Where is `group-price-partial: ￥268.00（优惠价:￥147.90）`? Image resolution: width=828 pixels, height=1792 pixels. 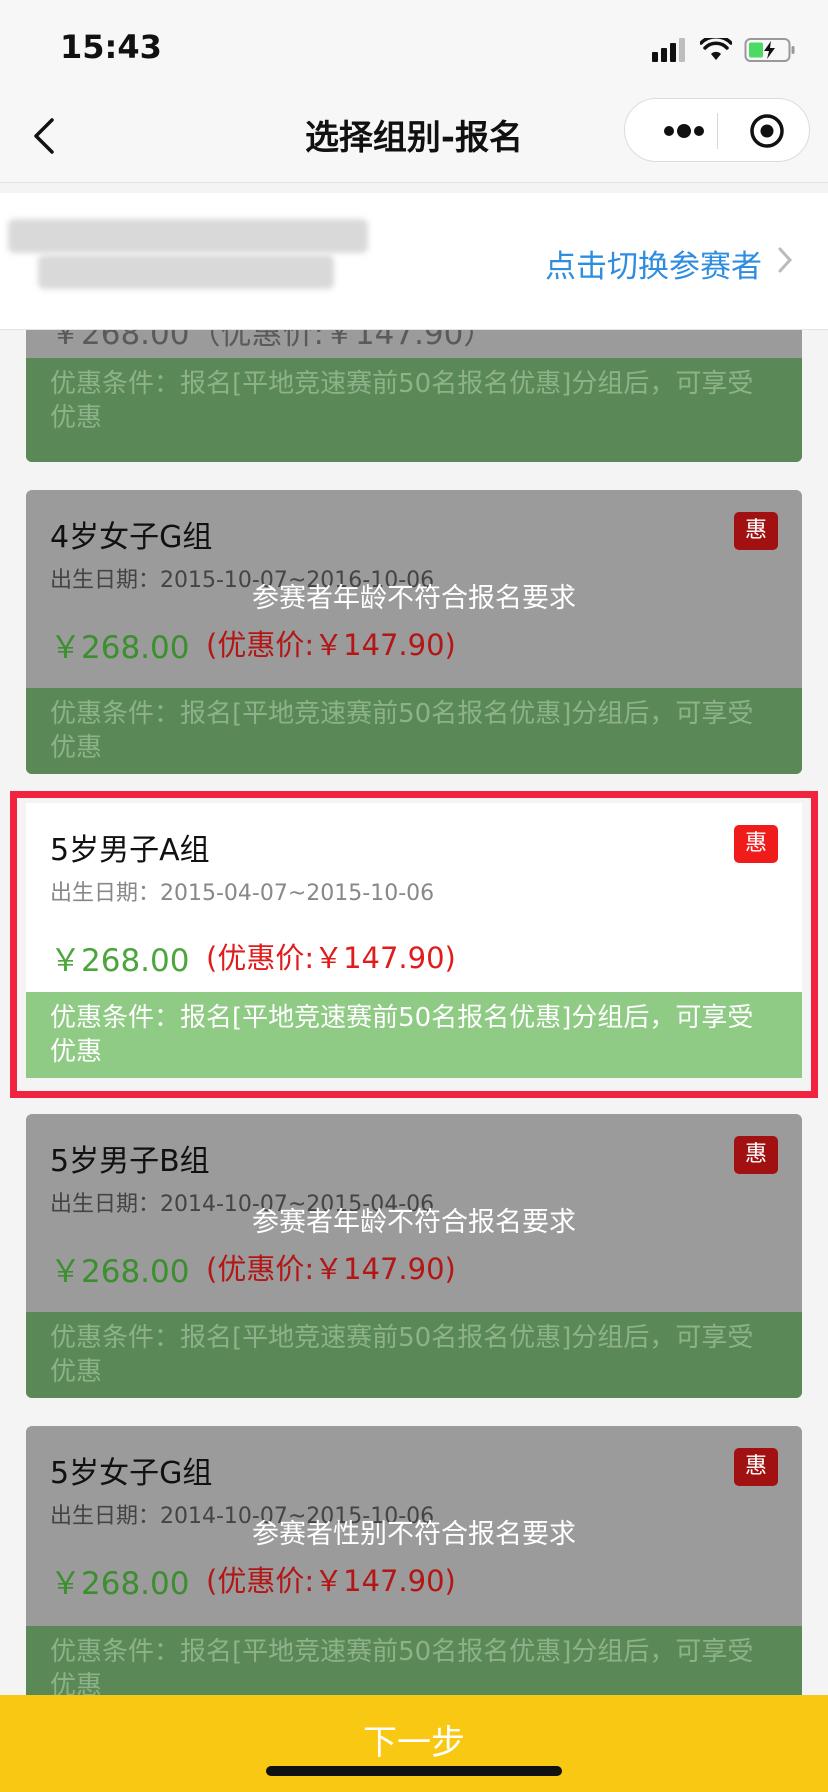
group-price-partial: ￥268.00（优惠价:￥147.90） is located at coordinates (272, 341).